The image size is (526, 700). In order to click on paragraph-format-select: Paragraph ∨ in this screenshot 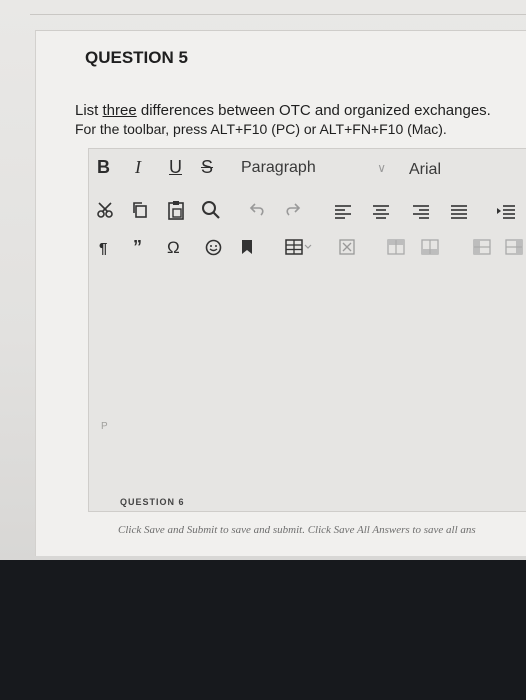, I will do `click(313, 170)`.